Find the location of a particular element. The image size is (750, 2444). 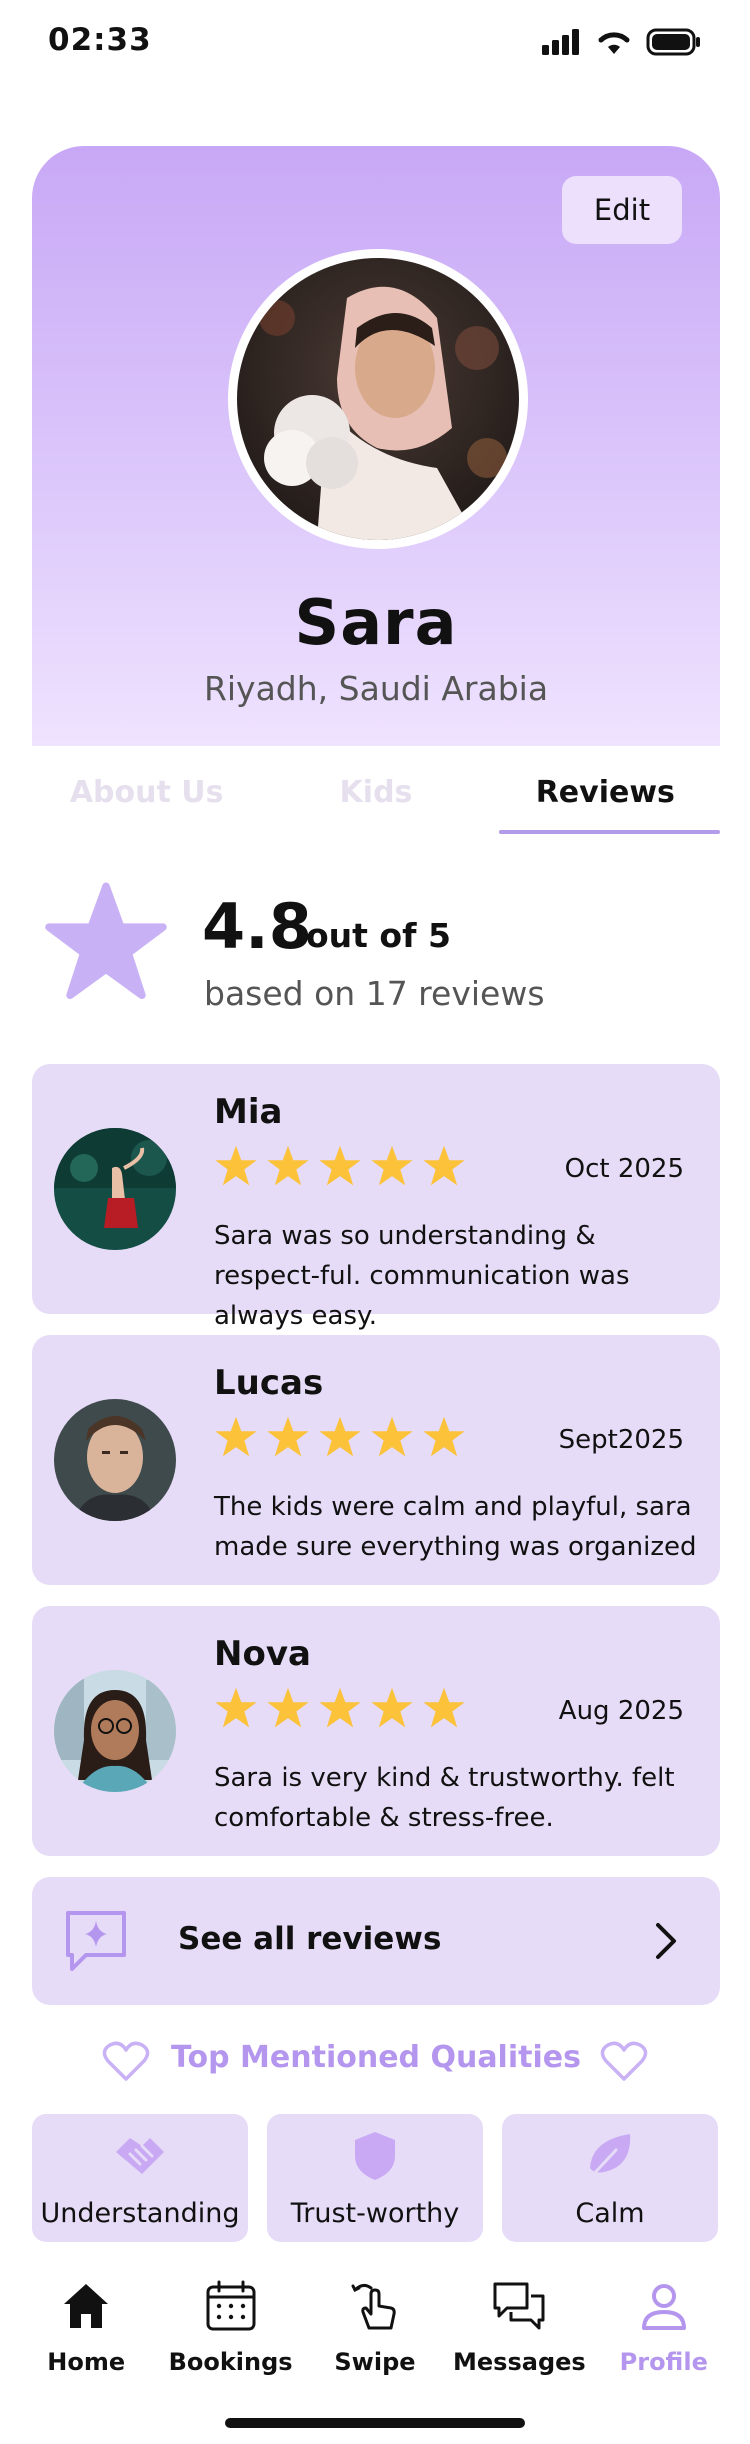

quality-card-calm: Calm is located at coordinates (610, 2178).